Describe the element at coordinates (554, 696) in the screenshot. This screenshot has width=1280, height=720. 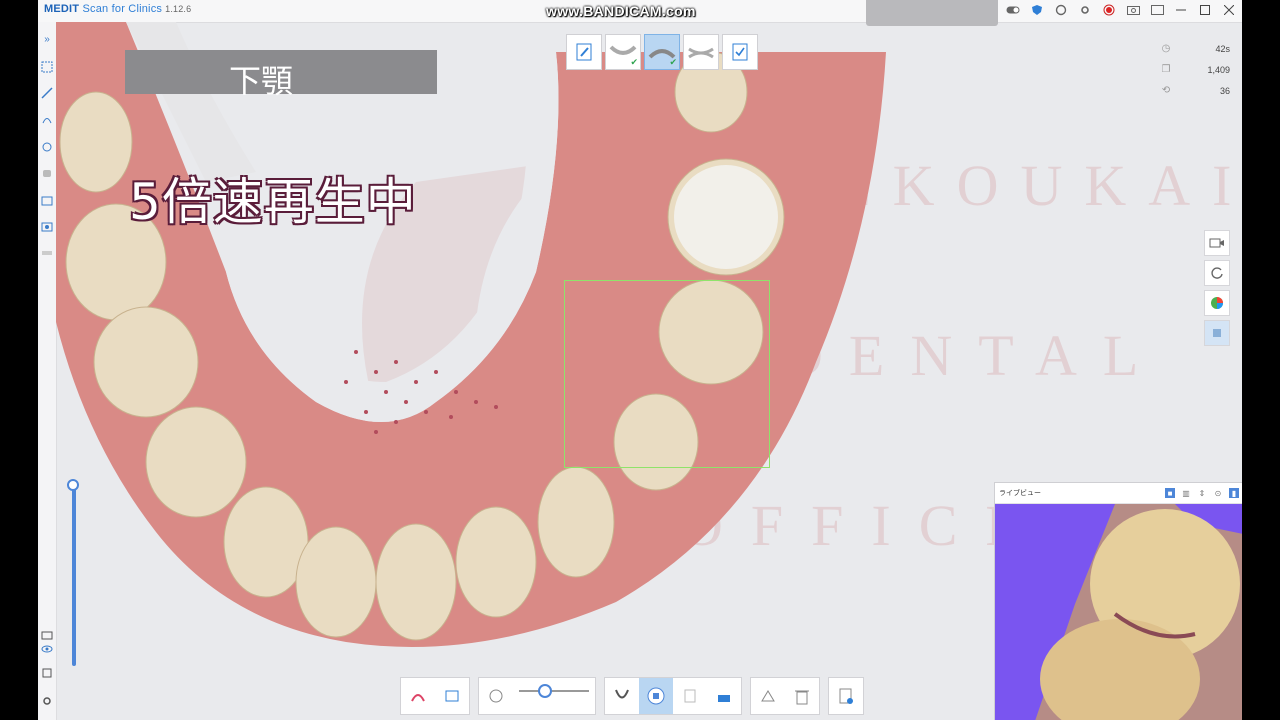
I see `scan-depth-slider` at that location.